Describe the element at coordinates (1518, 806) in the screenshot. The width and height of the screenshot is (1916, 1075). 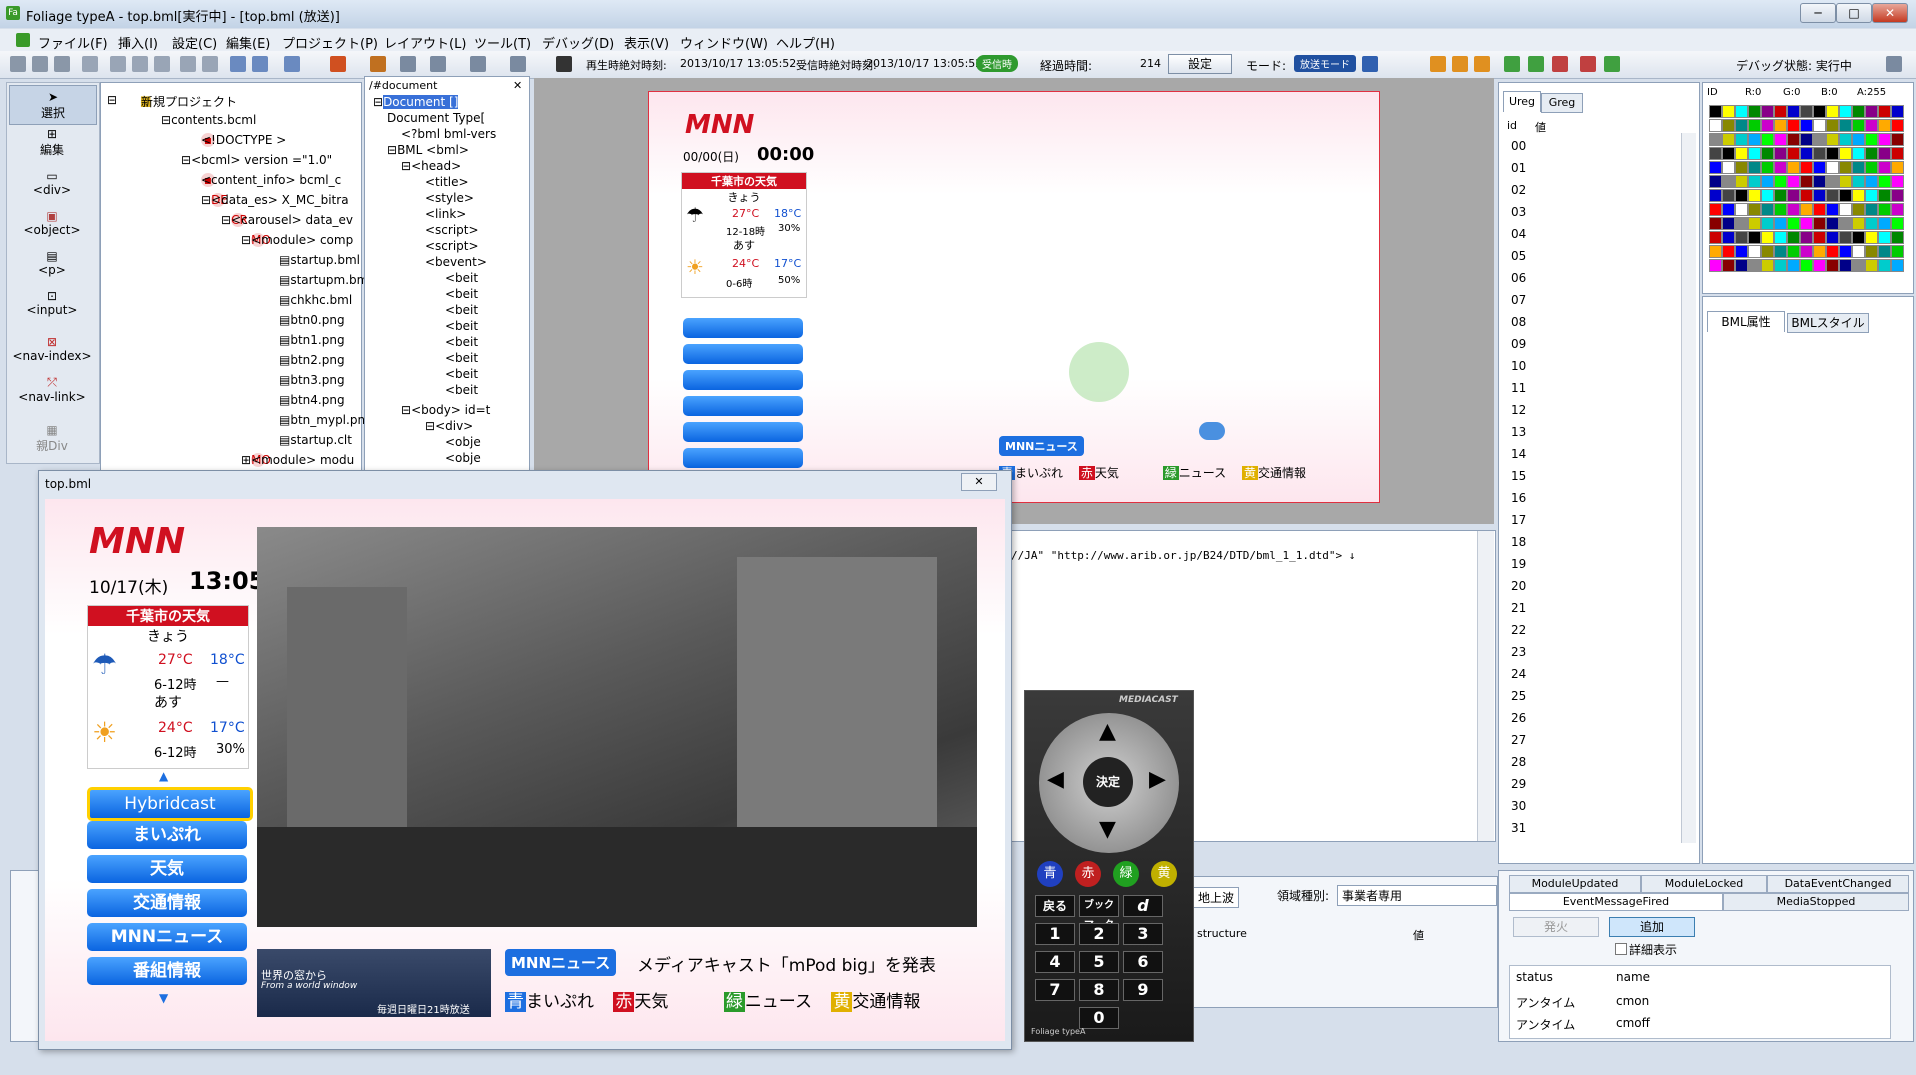
I see `register-id: 30` at that location.